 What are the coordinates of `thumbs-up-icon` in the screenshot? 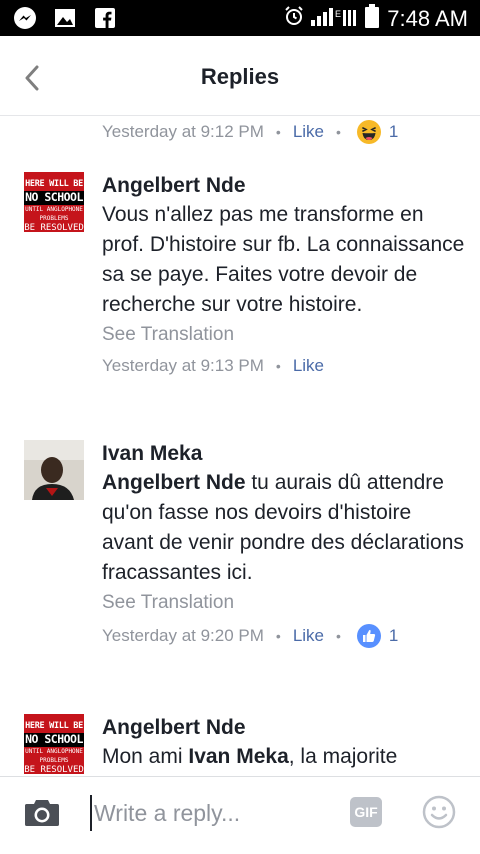 It's located at (368, 636).